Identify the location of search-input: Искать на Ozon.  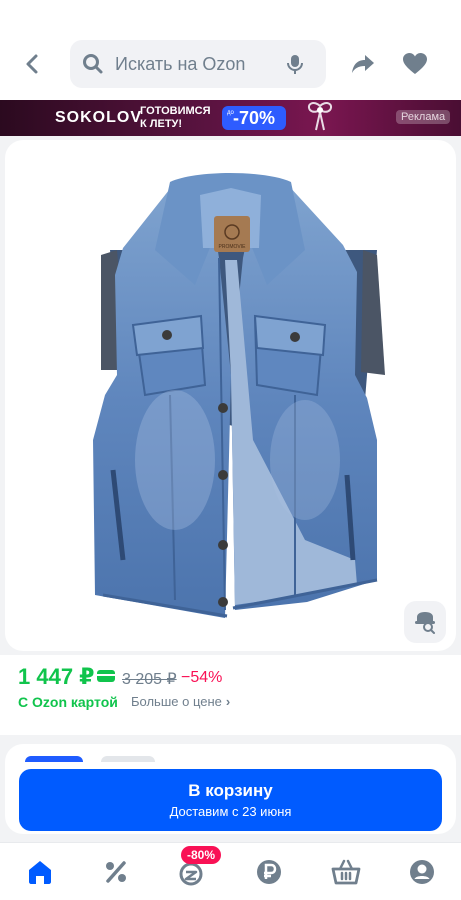
(198, 64).